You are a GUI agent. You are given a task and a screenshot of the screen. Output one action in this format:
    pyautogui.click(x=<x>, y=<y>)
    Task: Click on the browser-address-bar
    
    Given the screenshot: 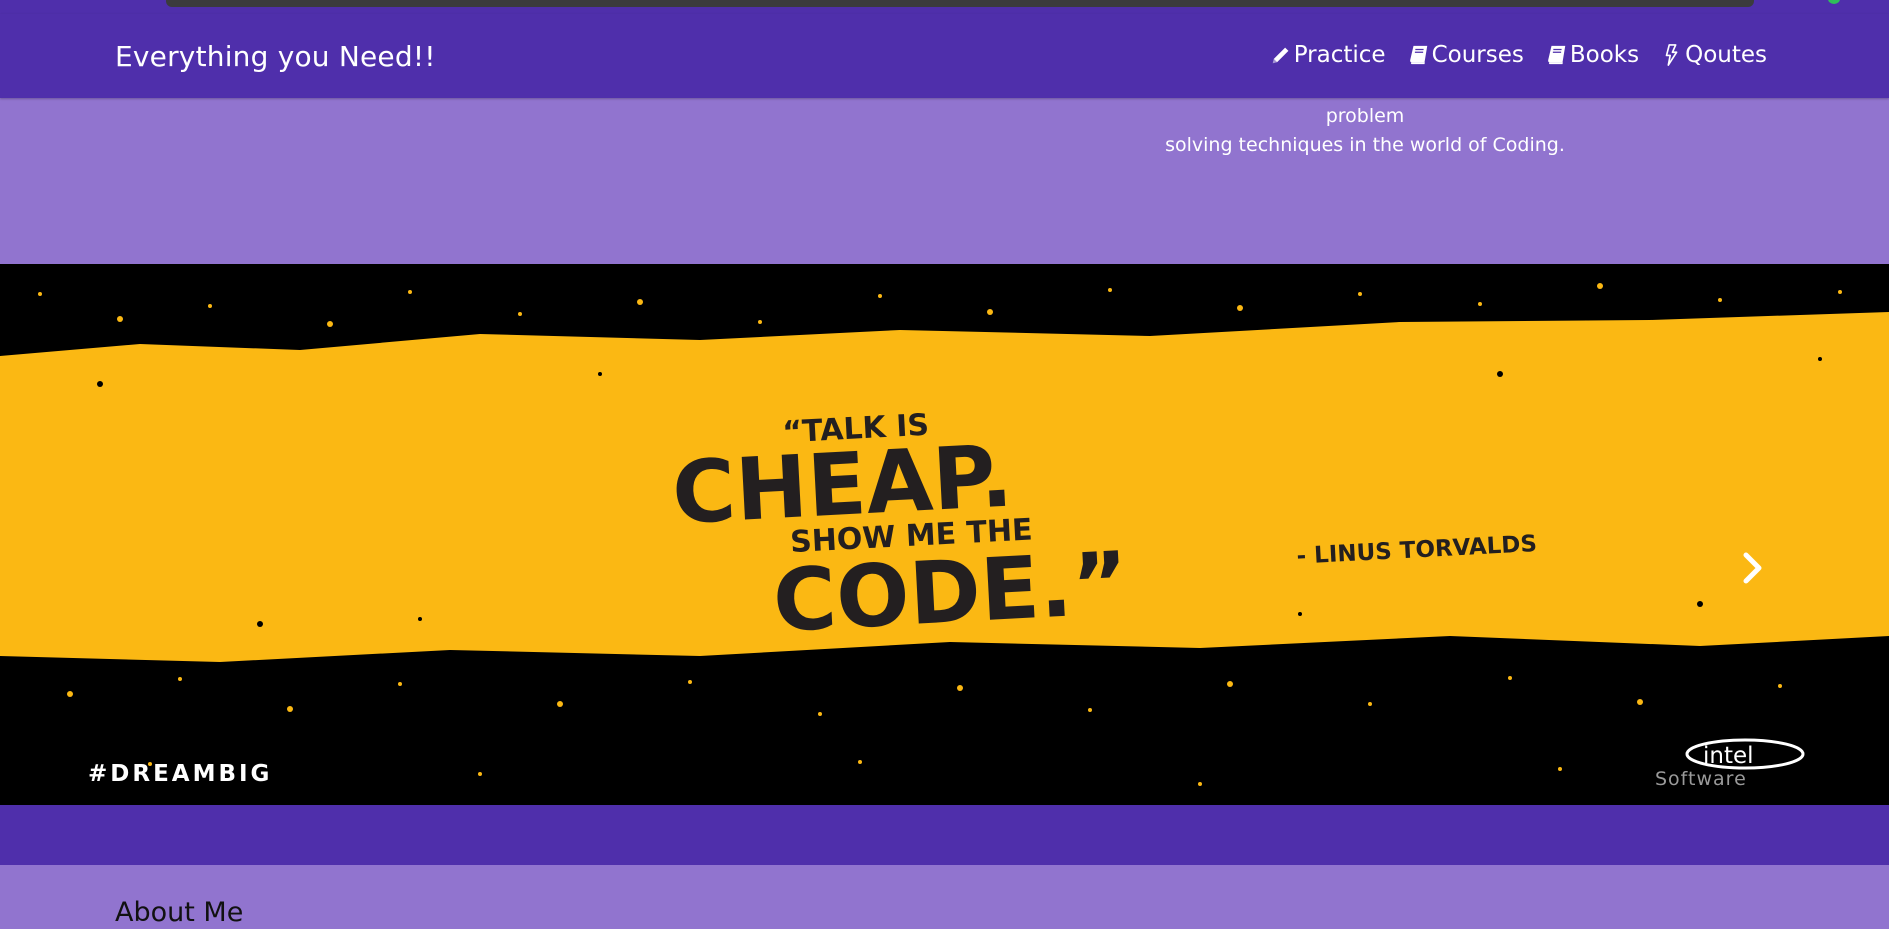 What is the action you would take?
    pyautogui.click(x=960, y=3)
    